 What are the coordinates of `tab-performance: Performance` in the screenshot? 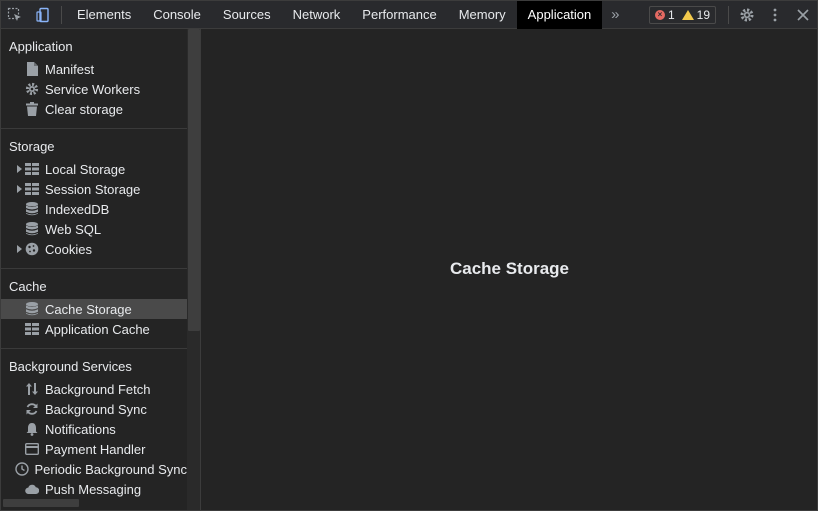 It's located at (399, 15).